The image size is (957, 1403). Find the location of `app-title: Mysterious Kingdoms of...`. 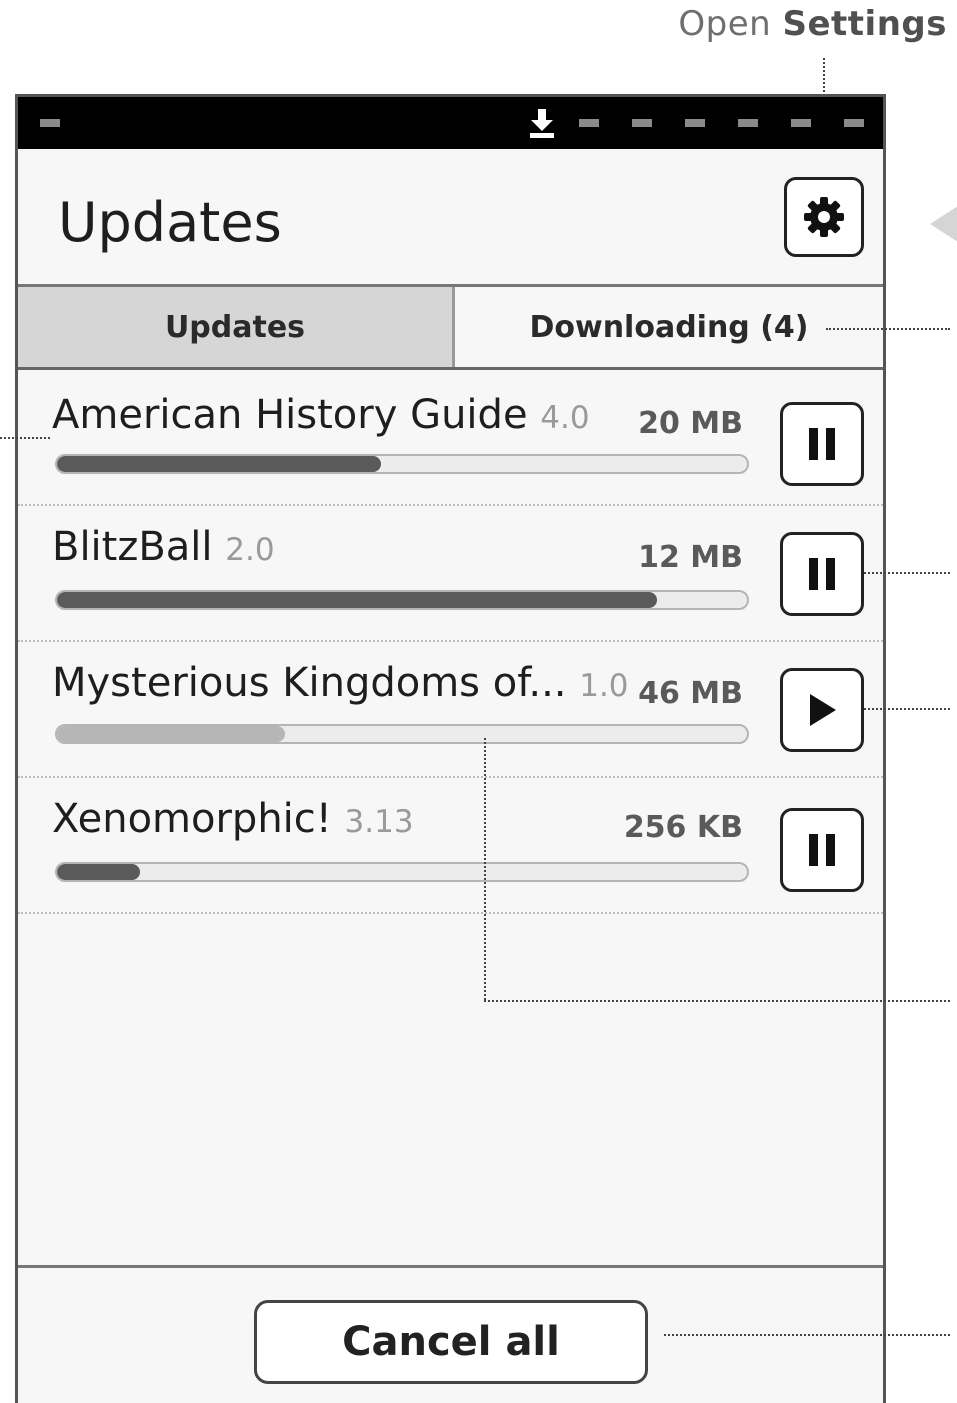

app-title: Mysterious Kingdoms of... is located at coordinates (309, 683).